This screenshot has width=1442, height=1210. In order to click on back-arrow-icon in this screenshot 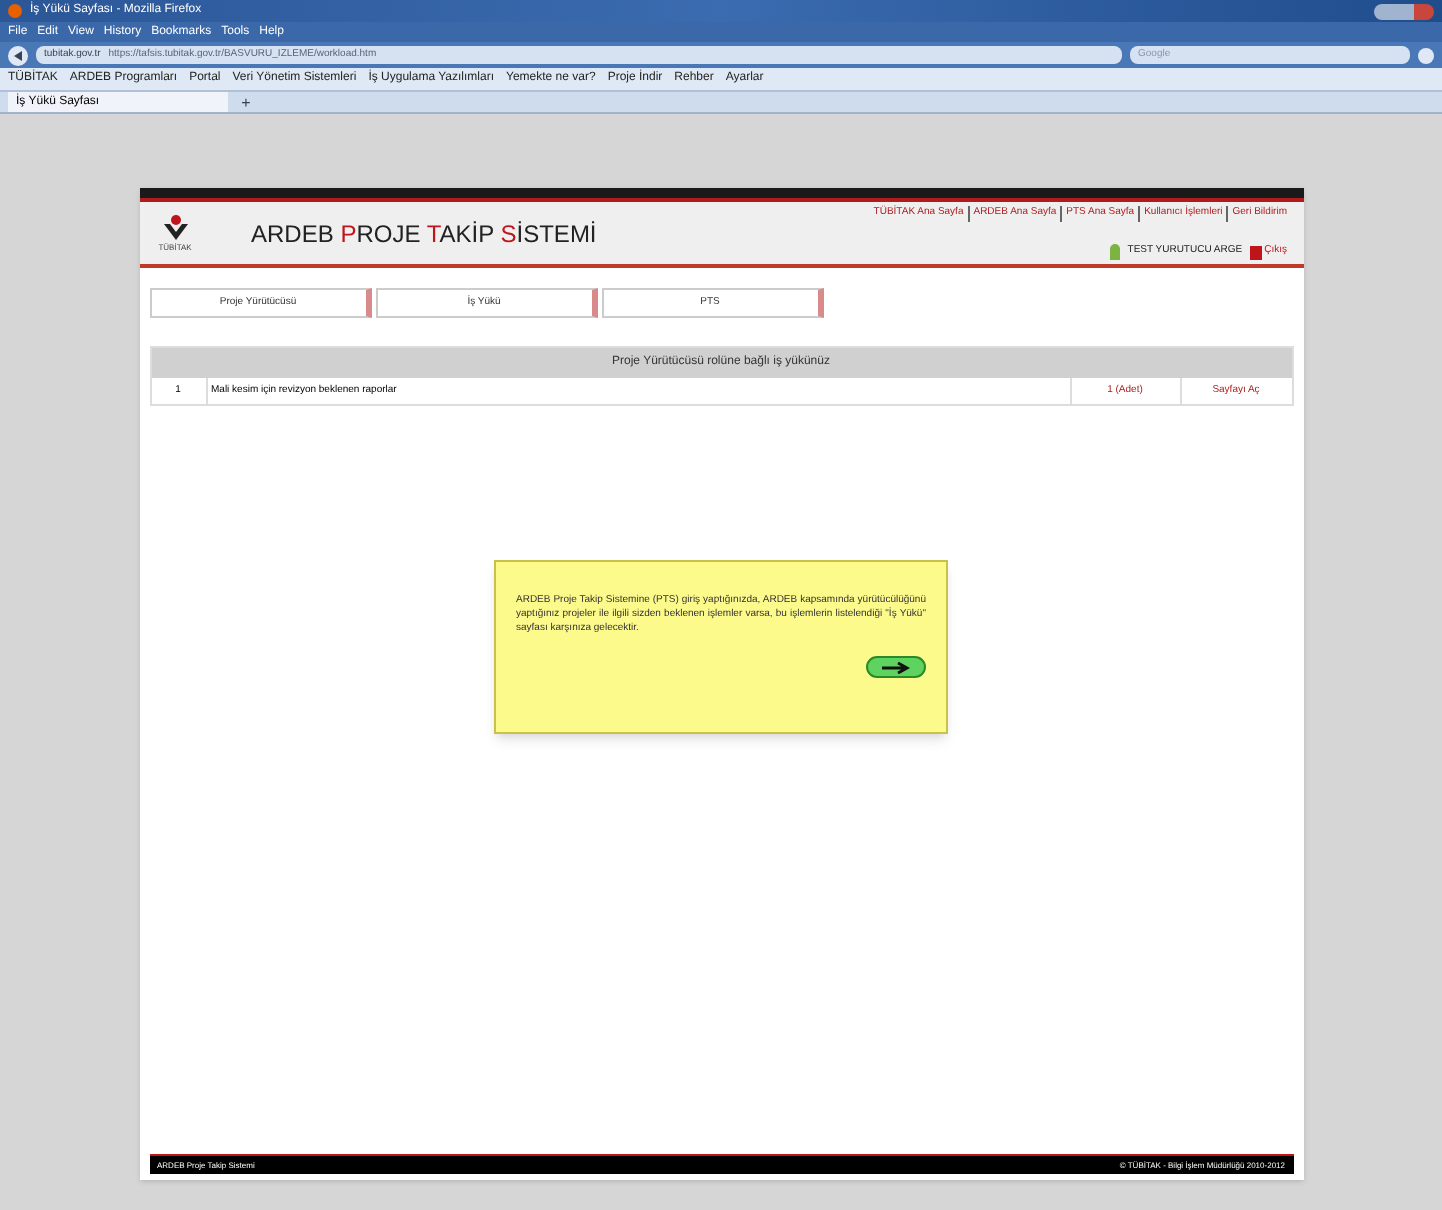, I will do `click(18, 55)`.